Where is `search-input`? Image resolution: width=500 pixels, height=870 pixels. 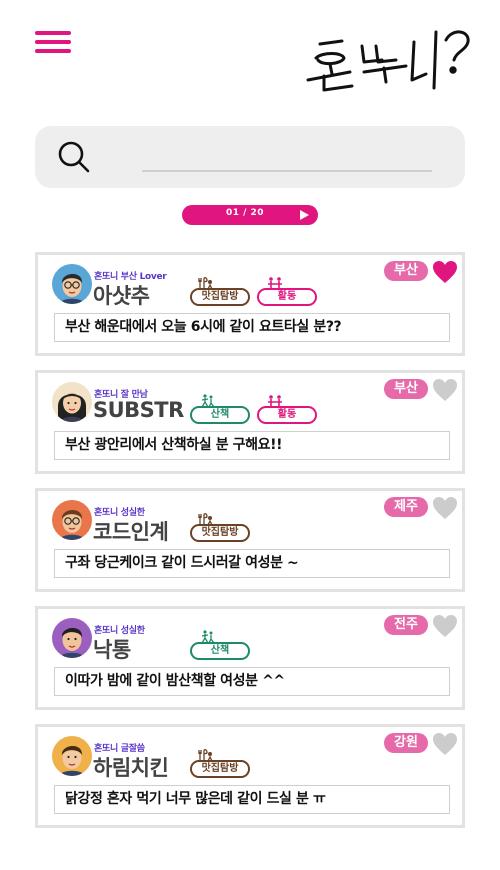 search-input is located at coordinates (287, 154).